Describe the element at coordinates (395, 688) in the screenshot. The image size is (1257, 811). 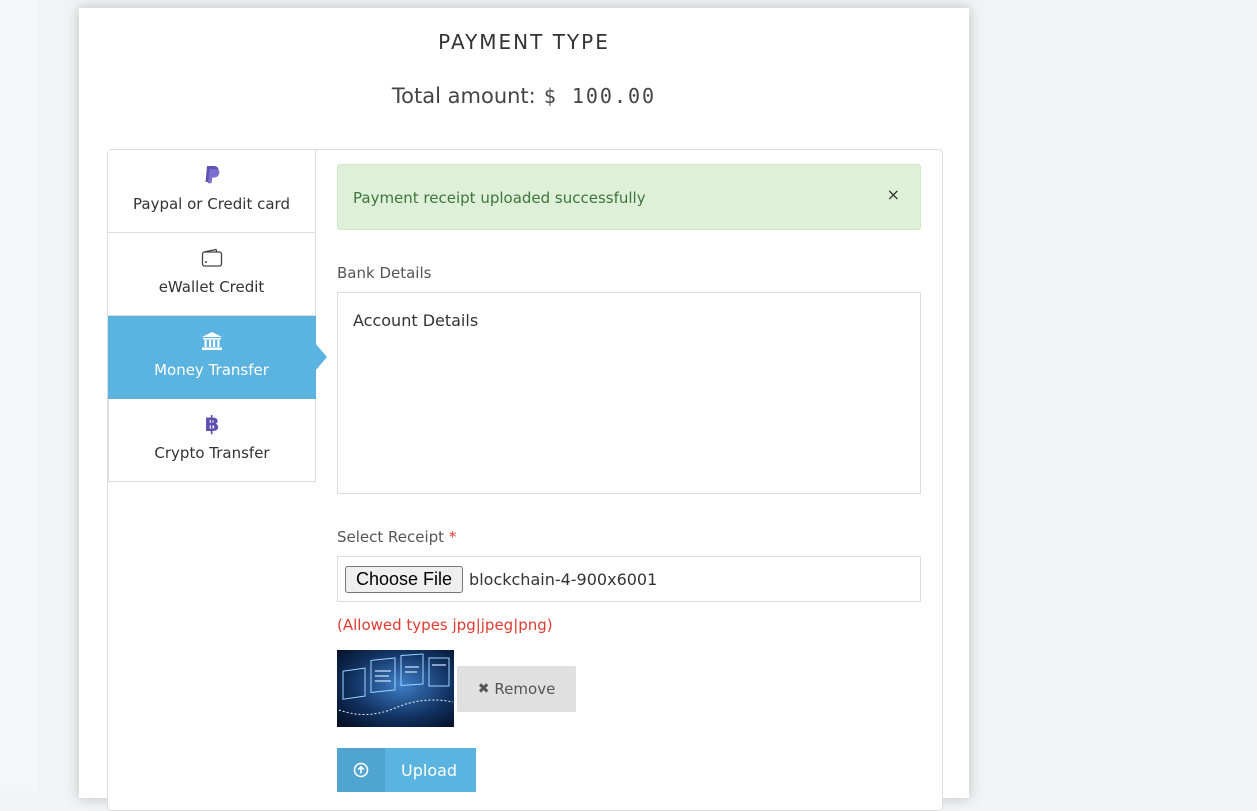
I see `receipt-thumbnail` at that location.